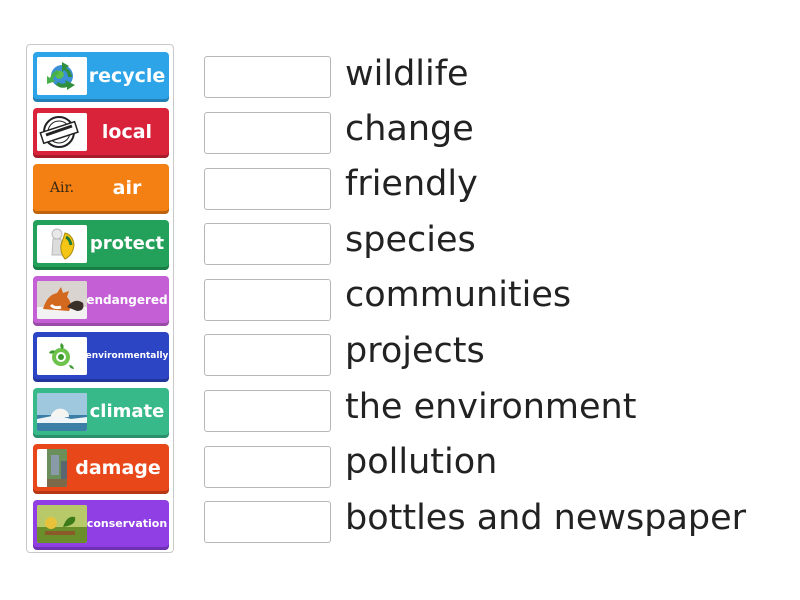 The height and width of the screenshot is (600, 800). Describe the element at coordinates (411, 184) in the screenshot. I see `target-phrase: friendly` at that location.